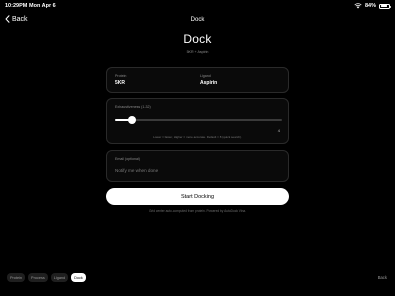  What do you see at coordinates (16, 6) in the screenshot?
I see `status-time: 10:29PM` at bounding box center [16, 6].